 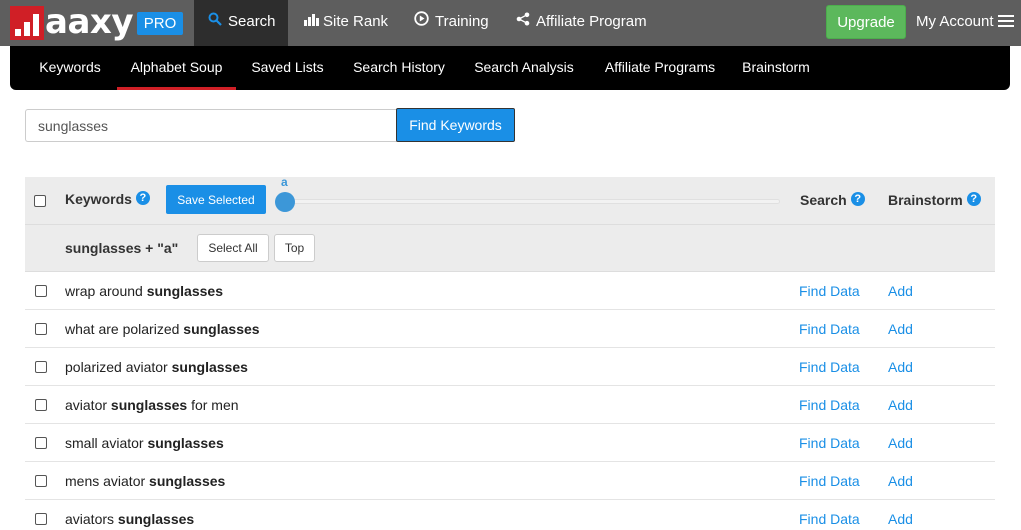 I want to click on keyword-text: aviators sunglasses, so click(x=130, y=519).